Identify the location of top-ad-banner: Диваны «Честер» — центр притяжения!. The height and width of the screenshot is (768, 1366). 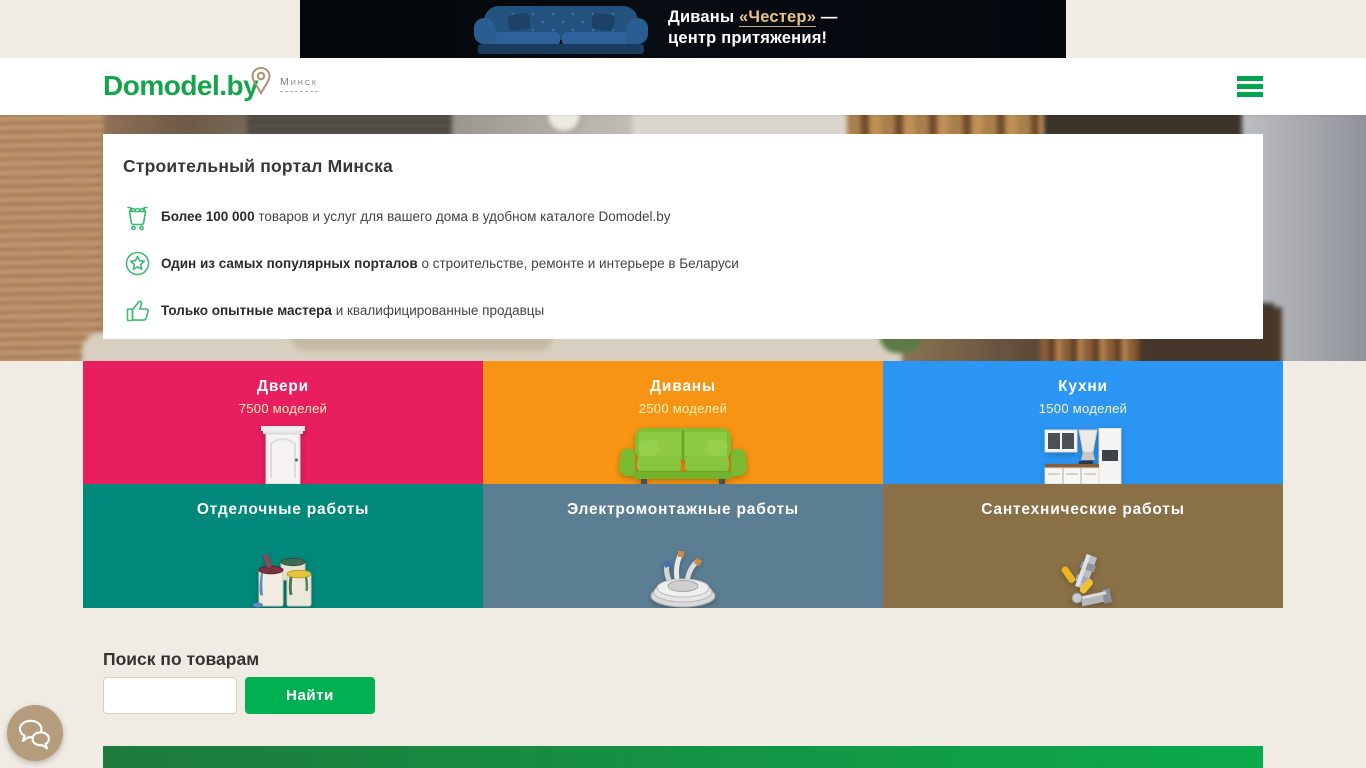
(683, 29).